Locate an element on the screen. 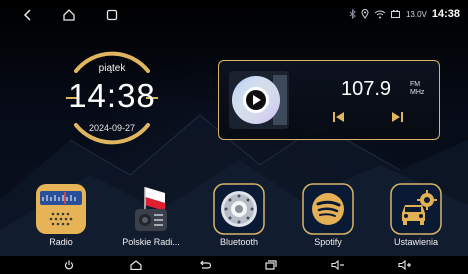 The height and width of the screenshot is (274, 468). navigation-bar is located at coordinates (234, 265).